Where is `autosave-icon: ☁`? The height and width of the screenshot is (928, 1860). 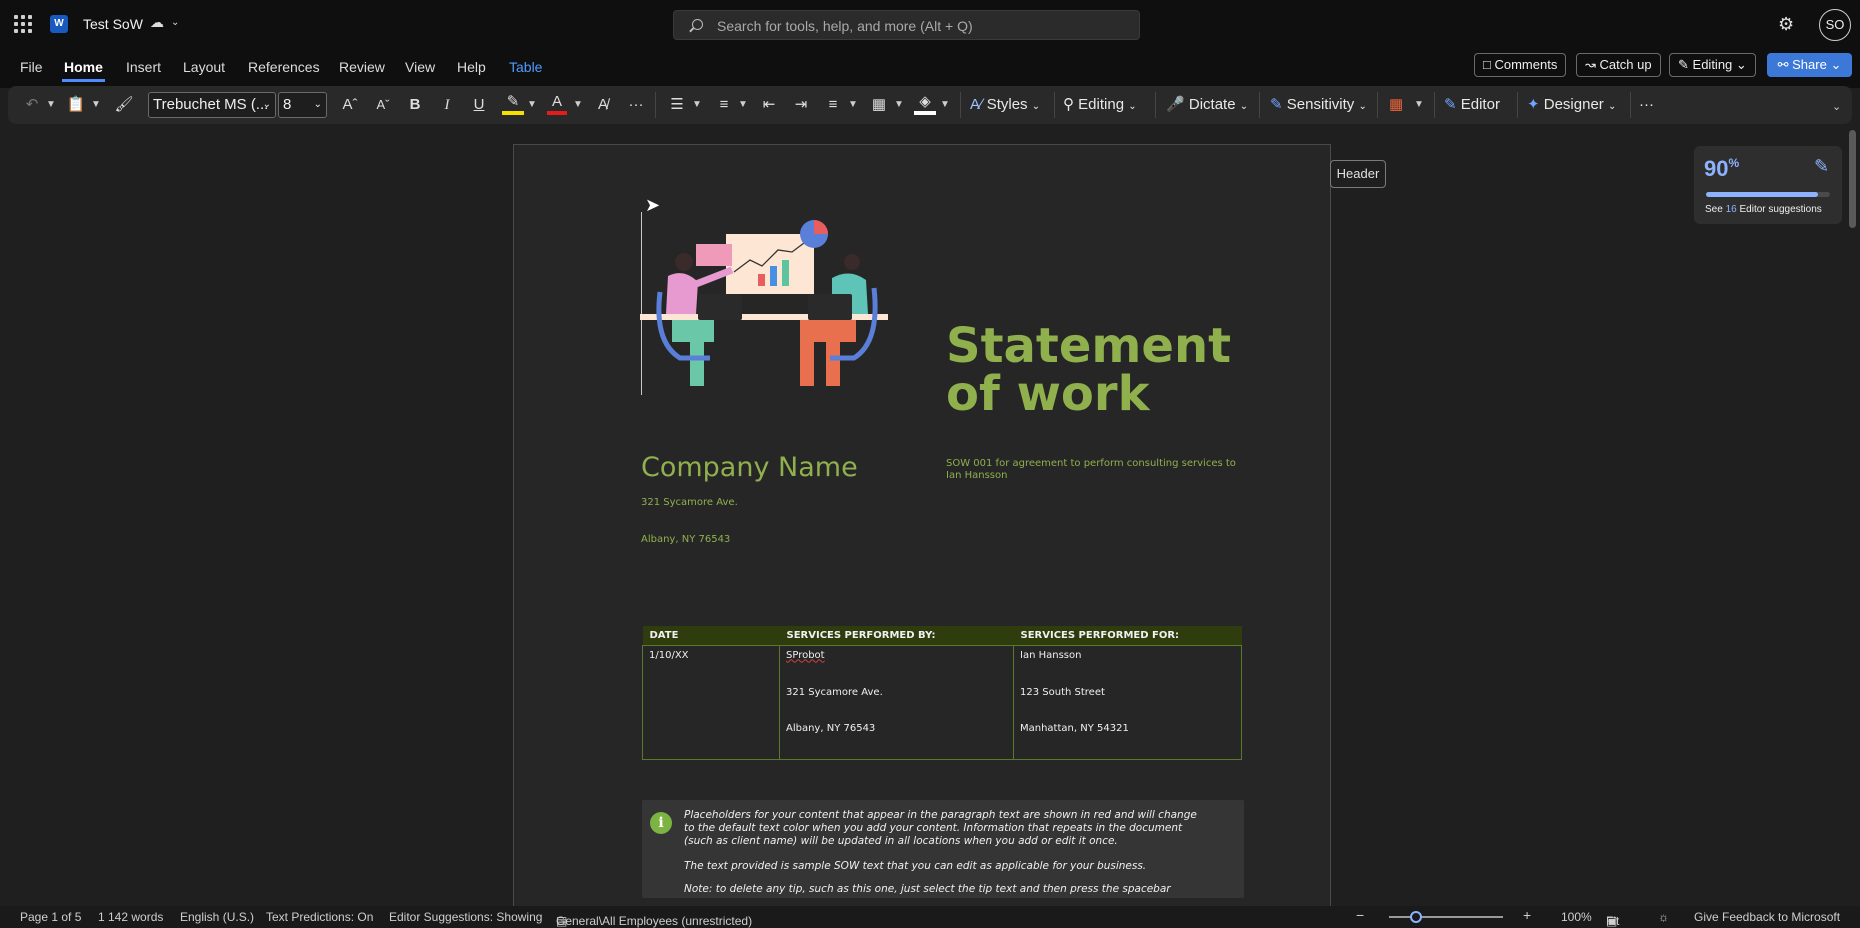
autosave-icon: ☁ is located at coordinates (157, 22).